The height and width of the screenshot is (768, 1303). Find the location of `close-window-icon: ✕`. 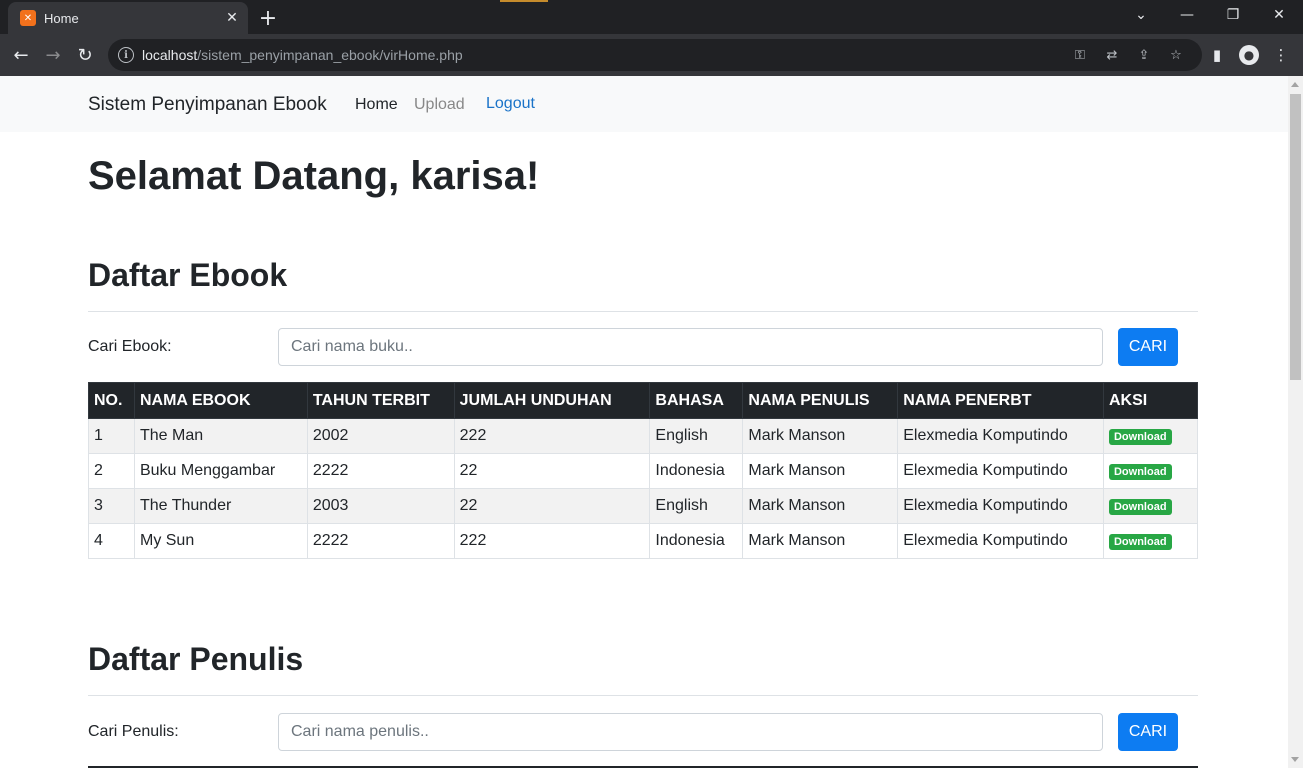

close-window-icon: ✕ is located at coordinates (1279, 15).